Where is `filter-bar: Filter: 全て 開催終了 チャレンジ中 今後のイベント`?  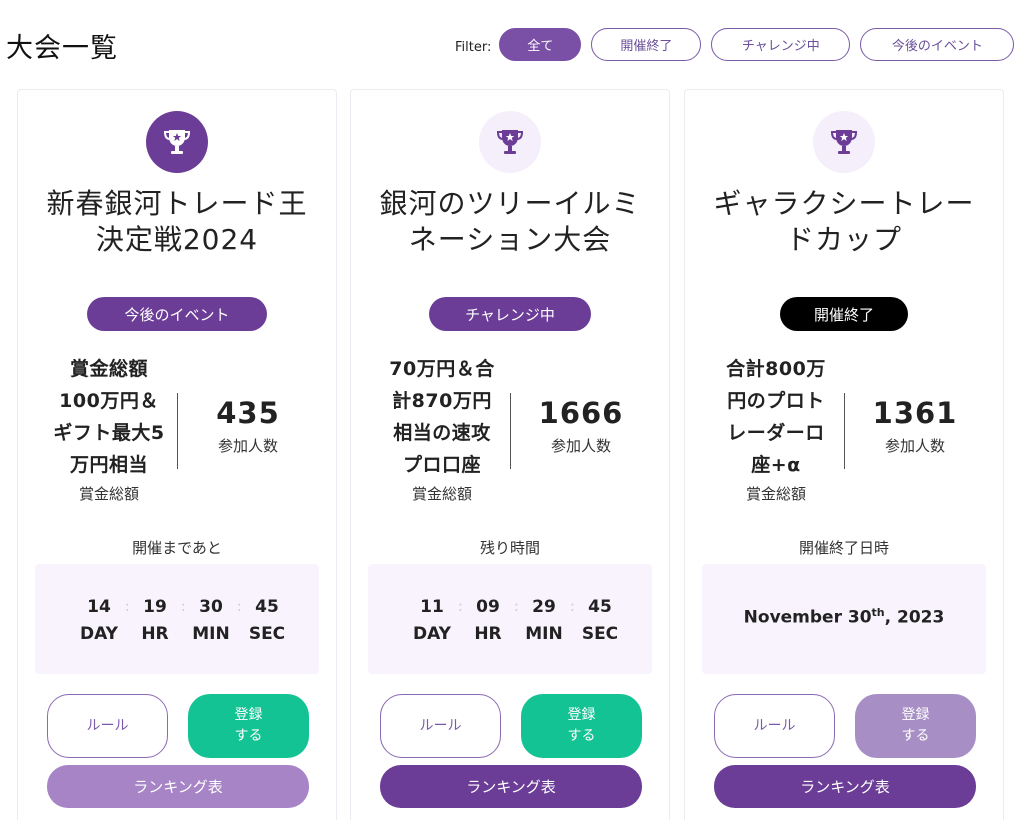
filter-bar: Filter: 全て 開催終了 チャレンジ中 今後のイベント is located at coordinates (735, 44).